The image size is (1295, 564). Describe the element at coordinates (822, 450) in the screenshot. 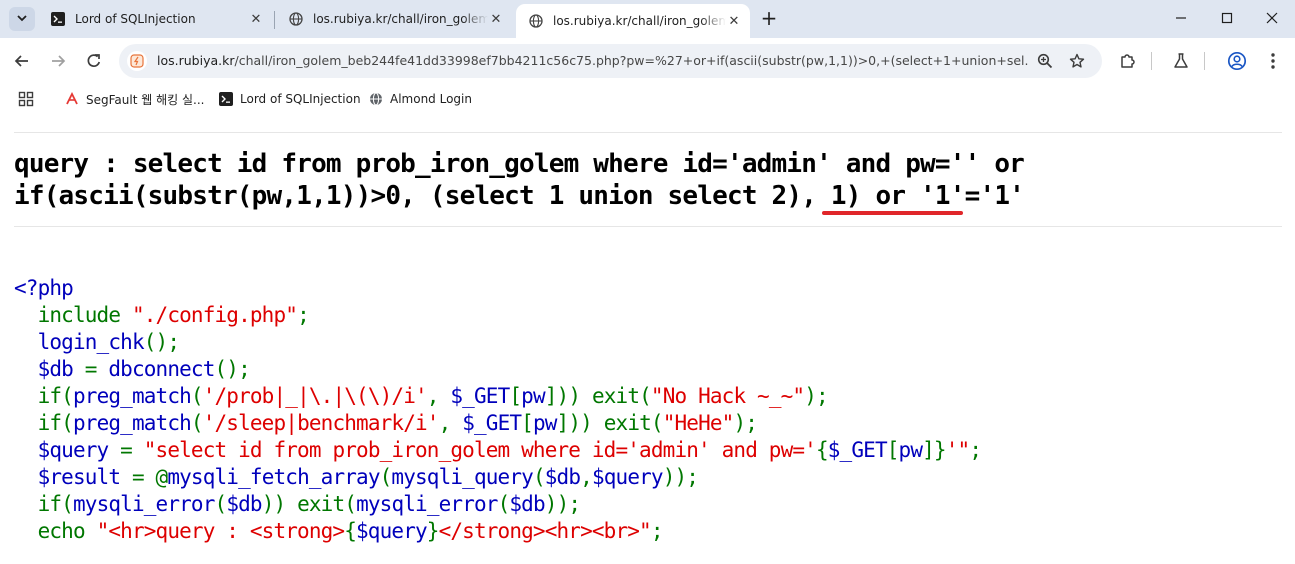

I see `code-token: {` at that location.